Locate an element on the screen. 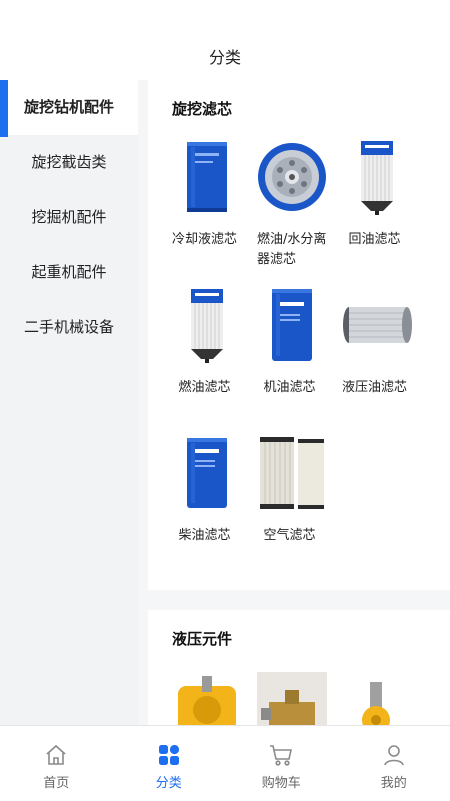 The height and width of the screenshot is (801, 450). tab-profile: 我的 is located at coordinates (394, 763).